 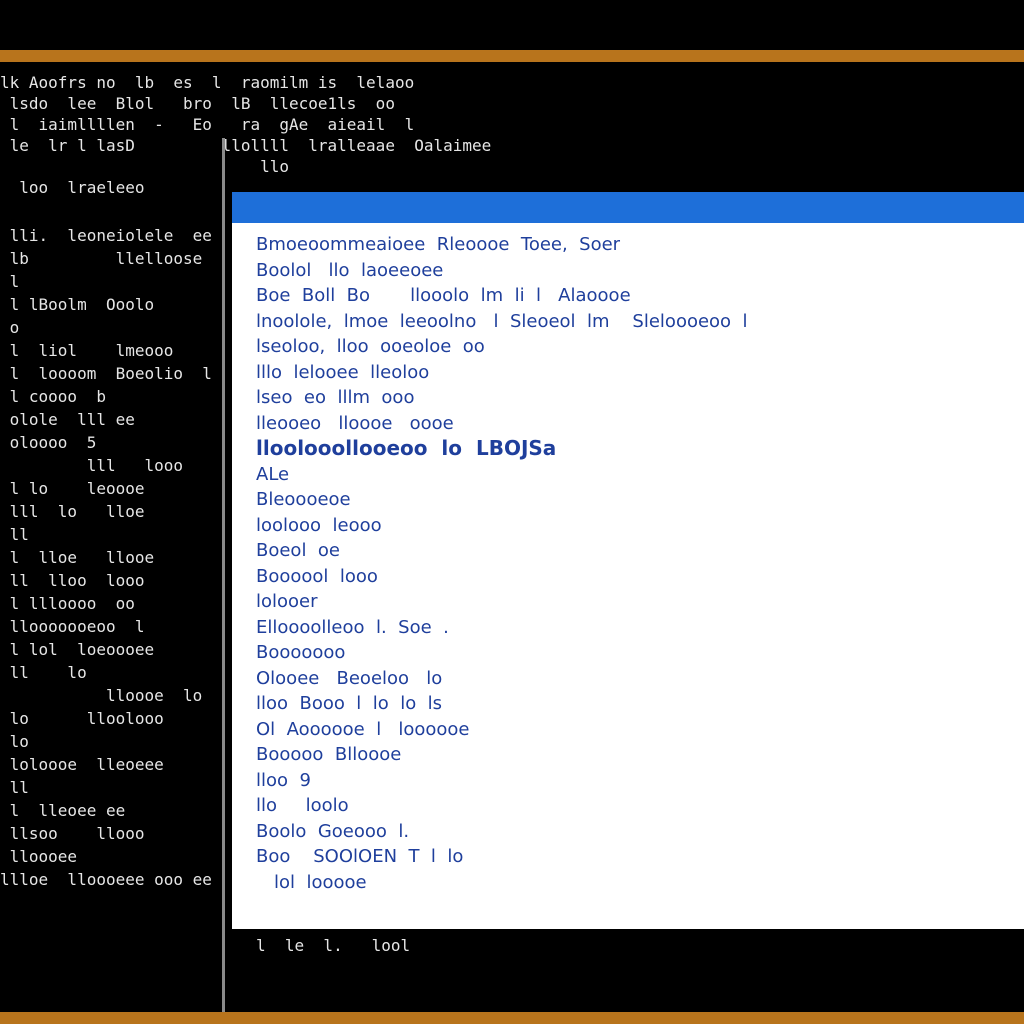 I want to click on dialog-text-line: lloo 9, so click(x=283, y=780).